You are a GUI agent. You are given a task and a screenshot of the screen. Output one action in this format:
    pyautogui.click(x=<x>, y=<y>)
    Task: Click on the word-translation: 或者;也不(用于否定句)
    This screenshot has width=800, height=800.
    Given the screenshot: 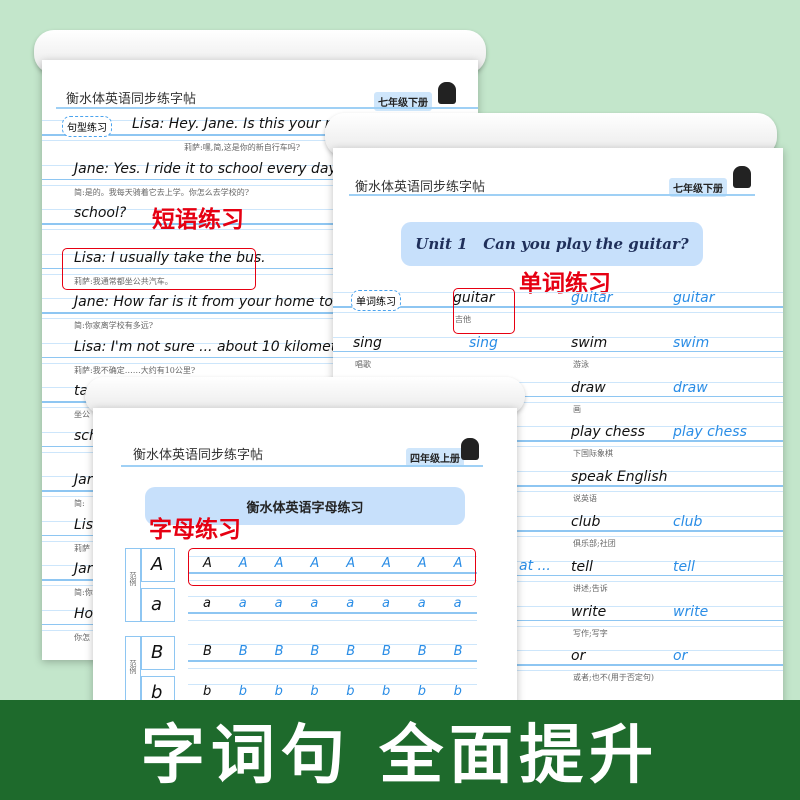 What is the action you would take?
    pyautogui.click(x=613, y=678)
    